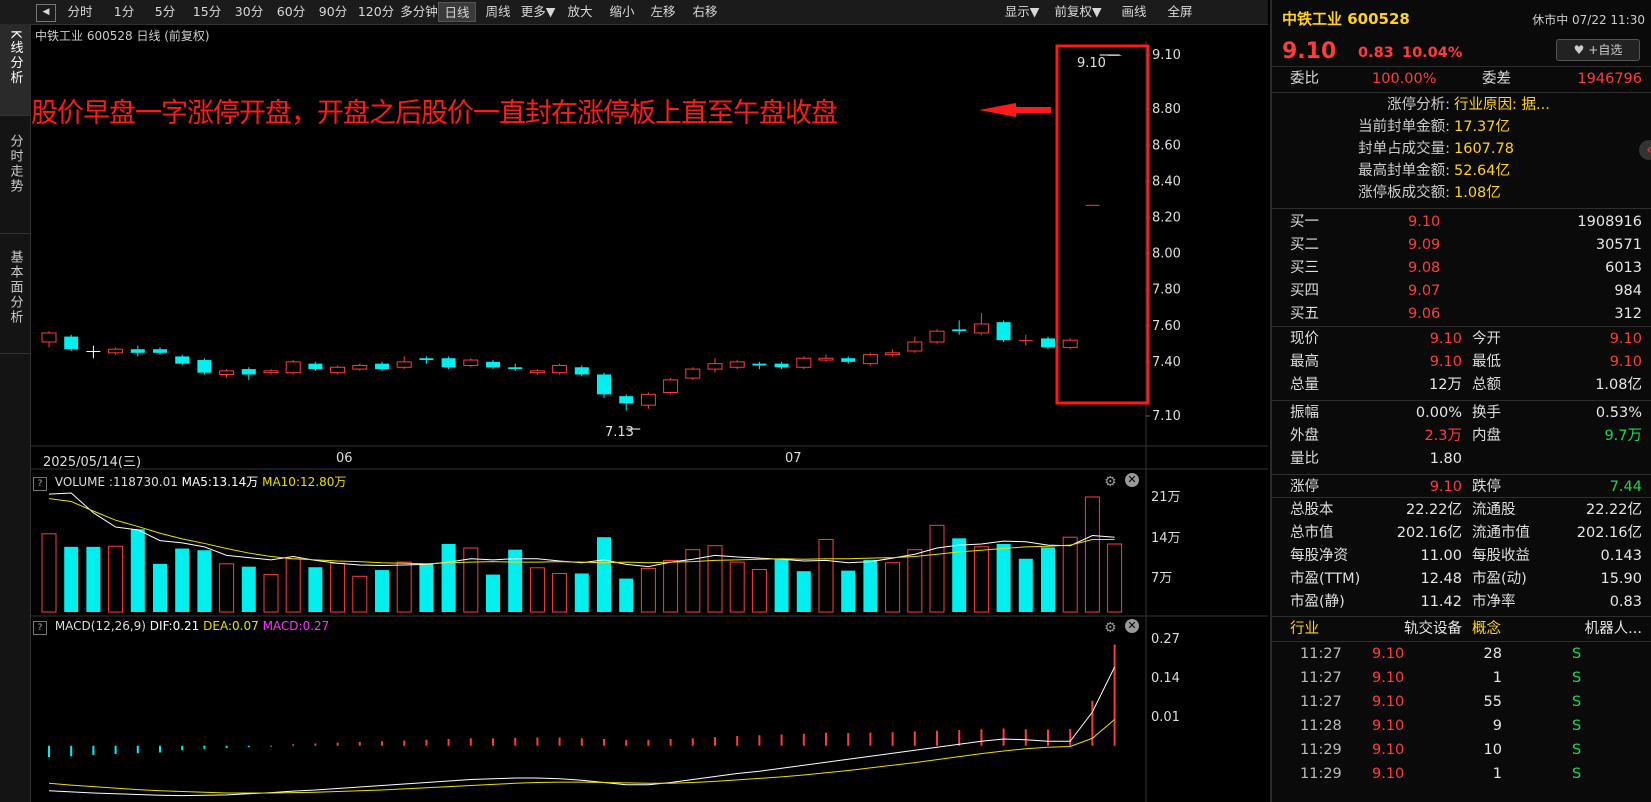  Describe the element at coordinates (291, 12) in the screenshot. I see `toolbar-item-5: 60分` at that location.